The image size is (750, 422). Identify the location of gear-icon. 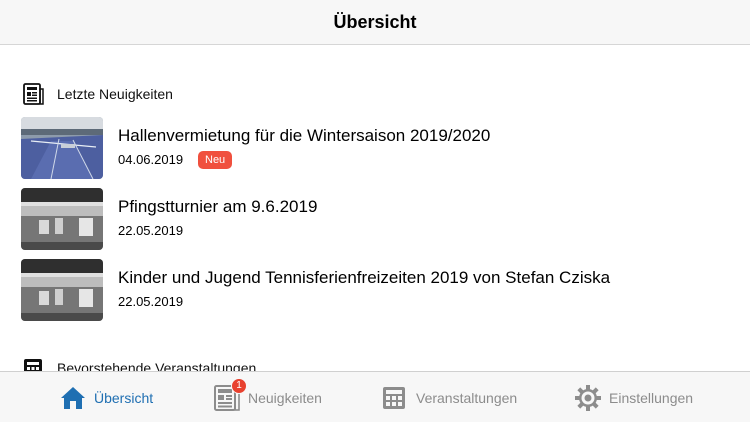
(588, 397).